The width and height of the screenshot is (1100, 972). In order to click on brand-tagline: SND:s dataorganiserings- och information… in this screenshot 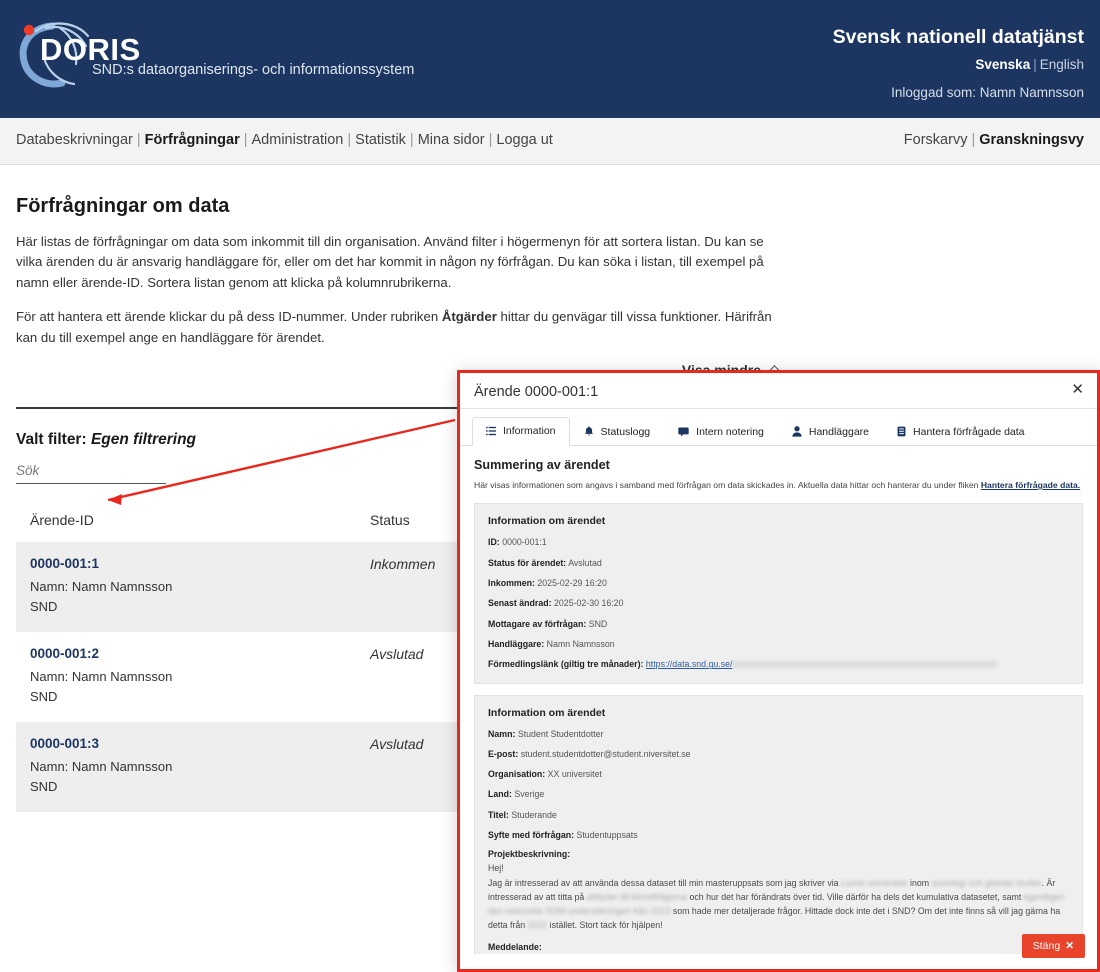, I will do `click(253, 70)`.